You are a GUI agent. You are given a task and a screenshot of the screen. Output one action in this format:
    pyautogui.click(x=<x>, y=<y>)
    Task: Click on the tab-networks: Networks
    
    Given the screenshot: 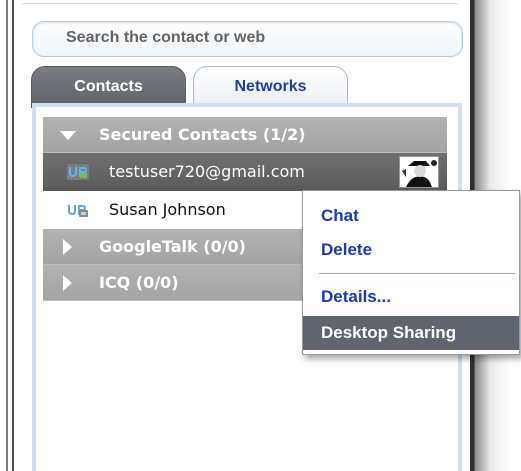 What is the action you would take?
    pyautogui.click(x=270, y=87)
    